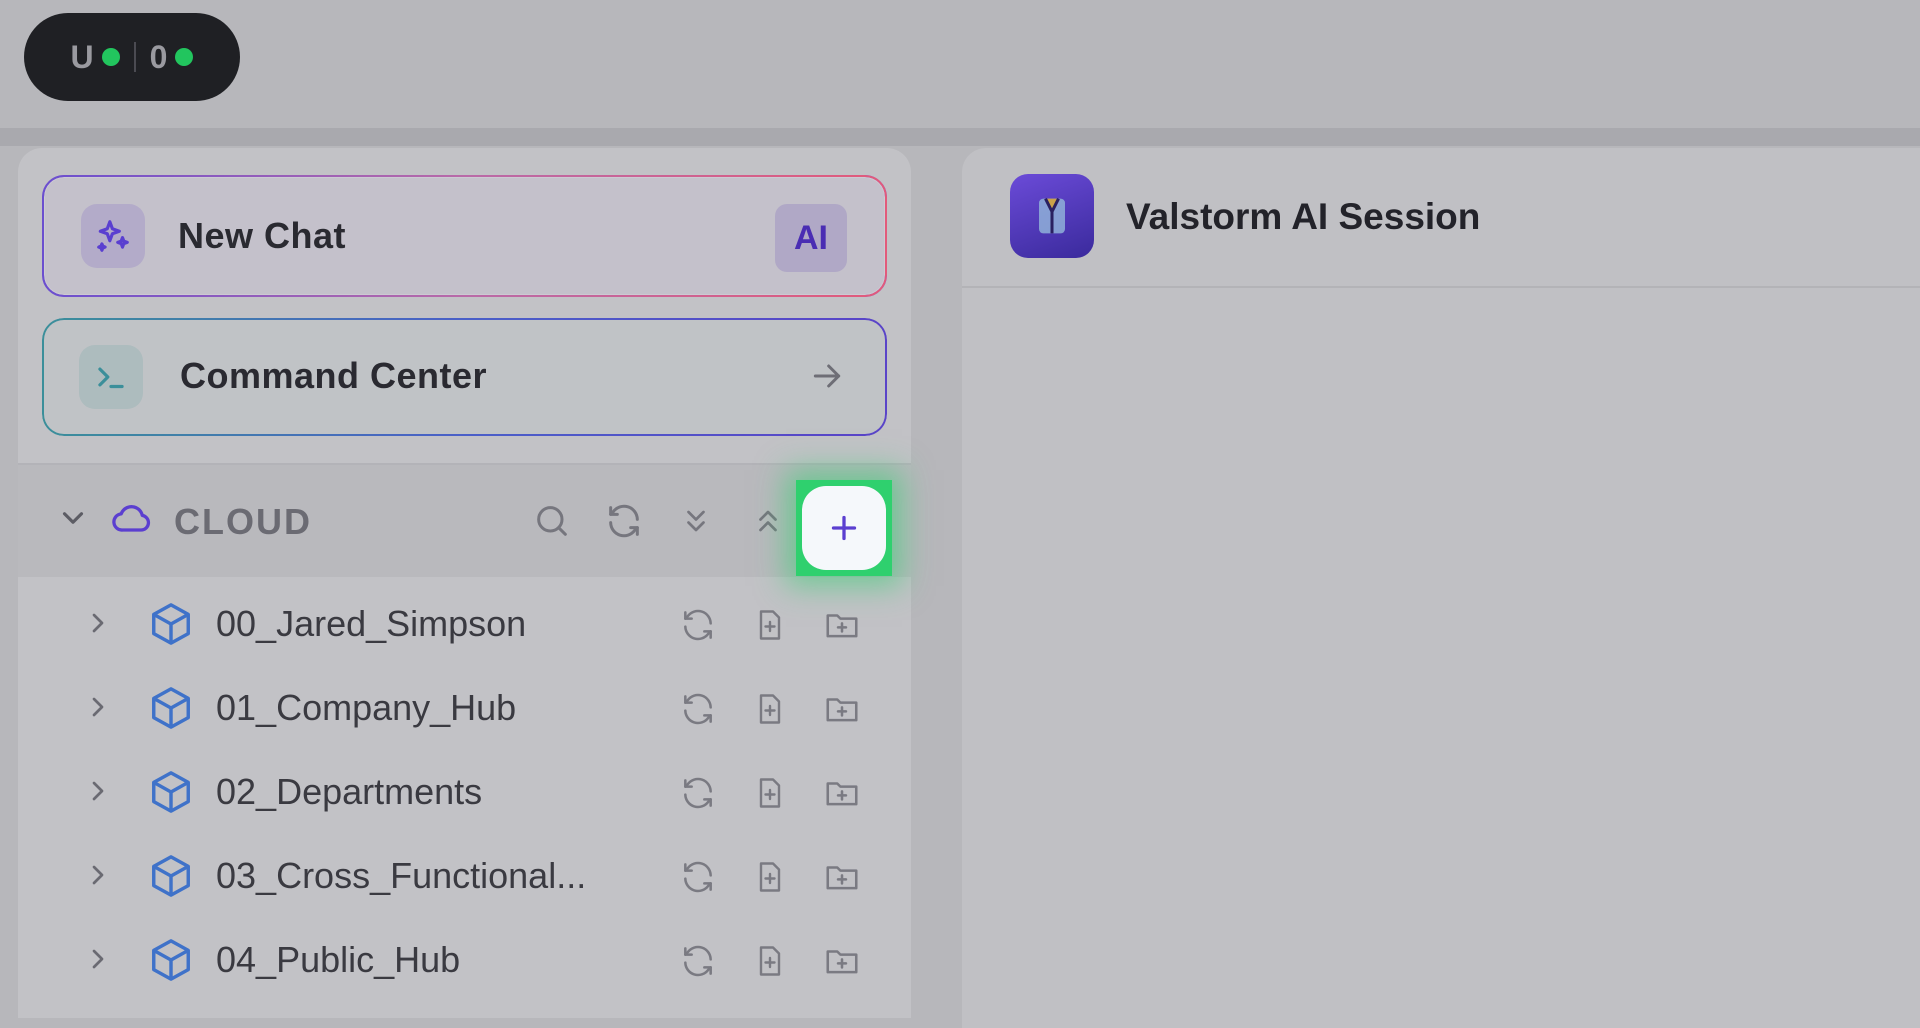 This screenshot has height=1028, width=1920. I want to click on sparkles-icon, so click(113, 236).